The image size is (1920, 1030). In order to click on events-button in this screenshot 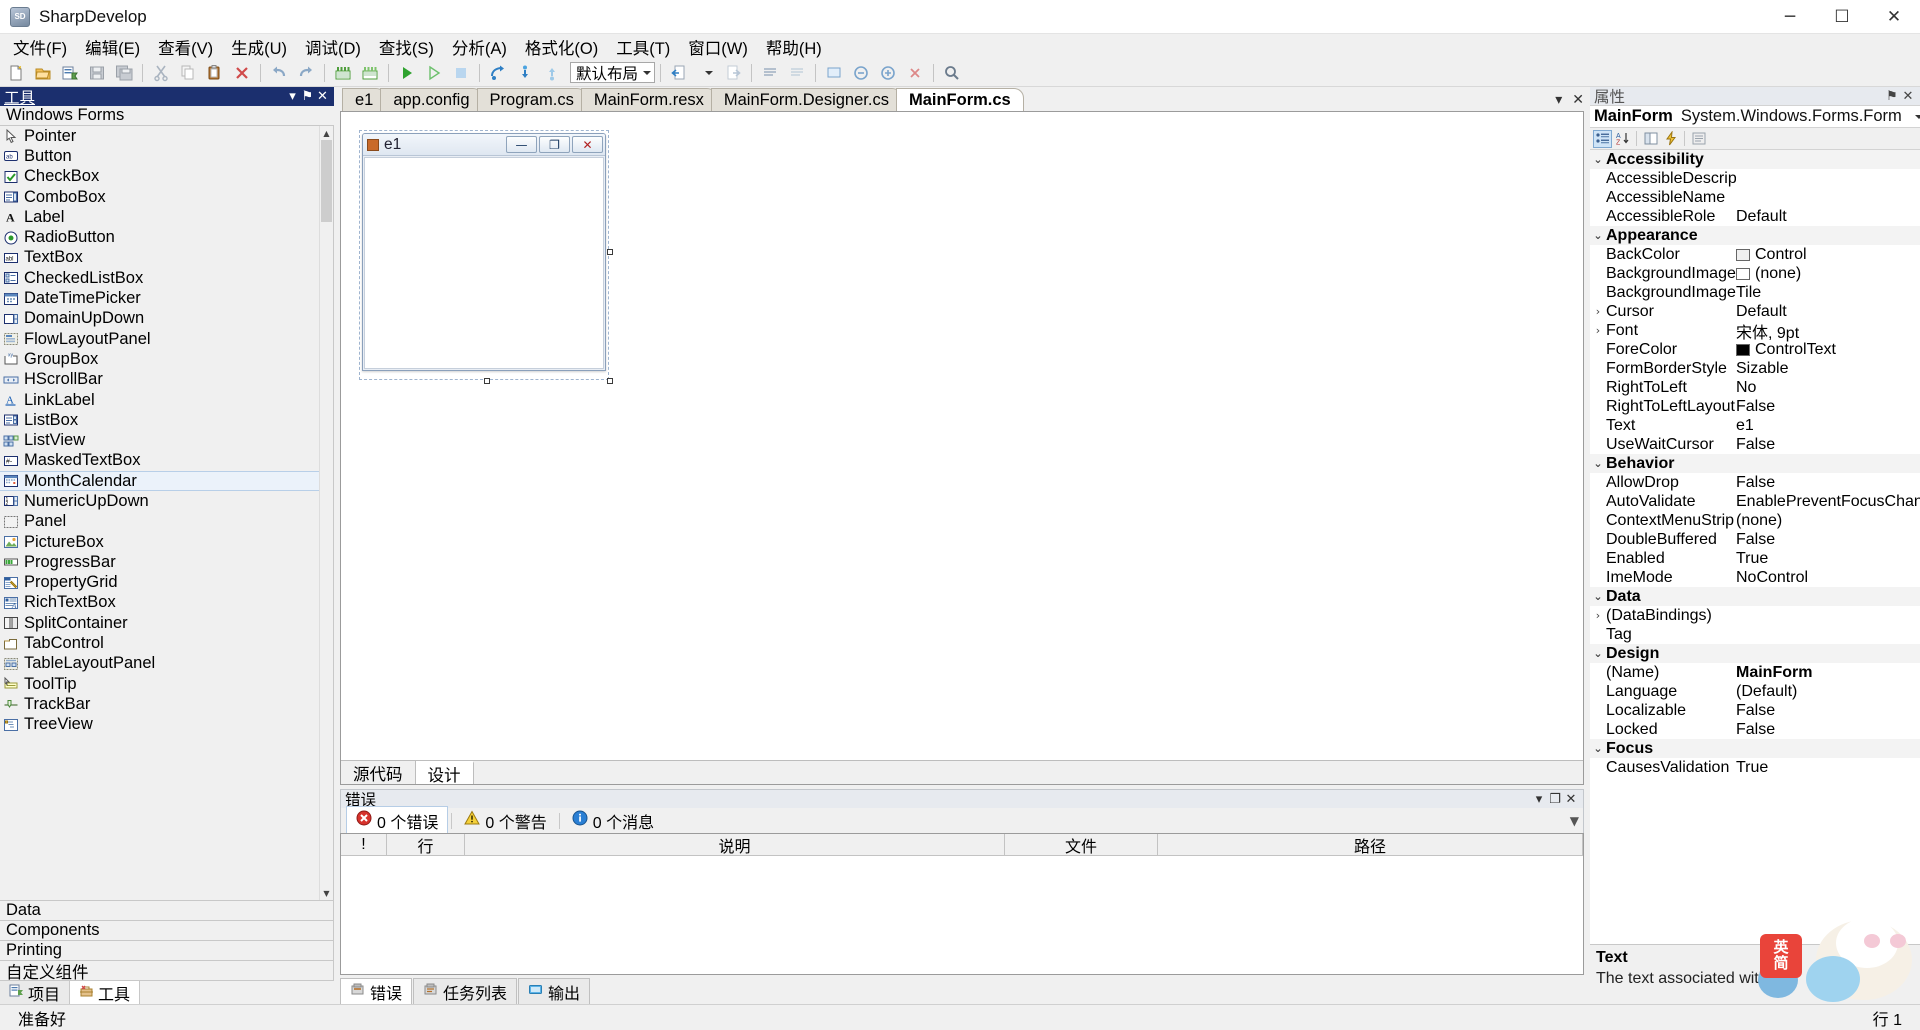, I will do `click(1670, 139)`.